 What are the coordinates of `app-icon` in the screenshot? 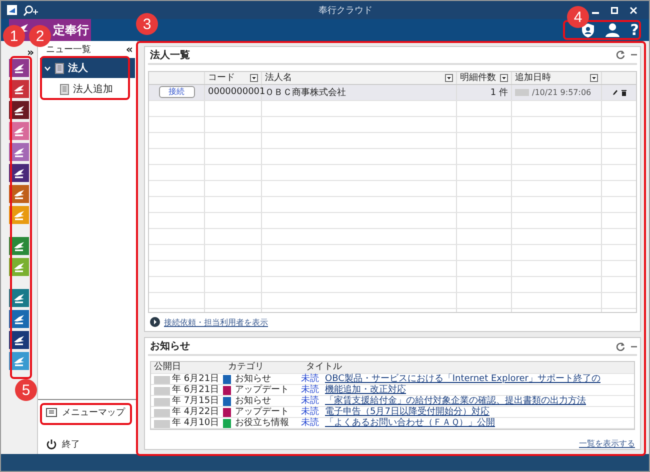 It's located at (12, 10).